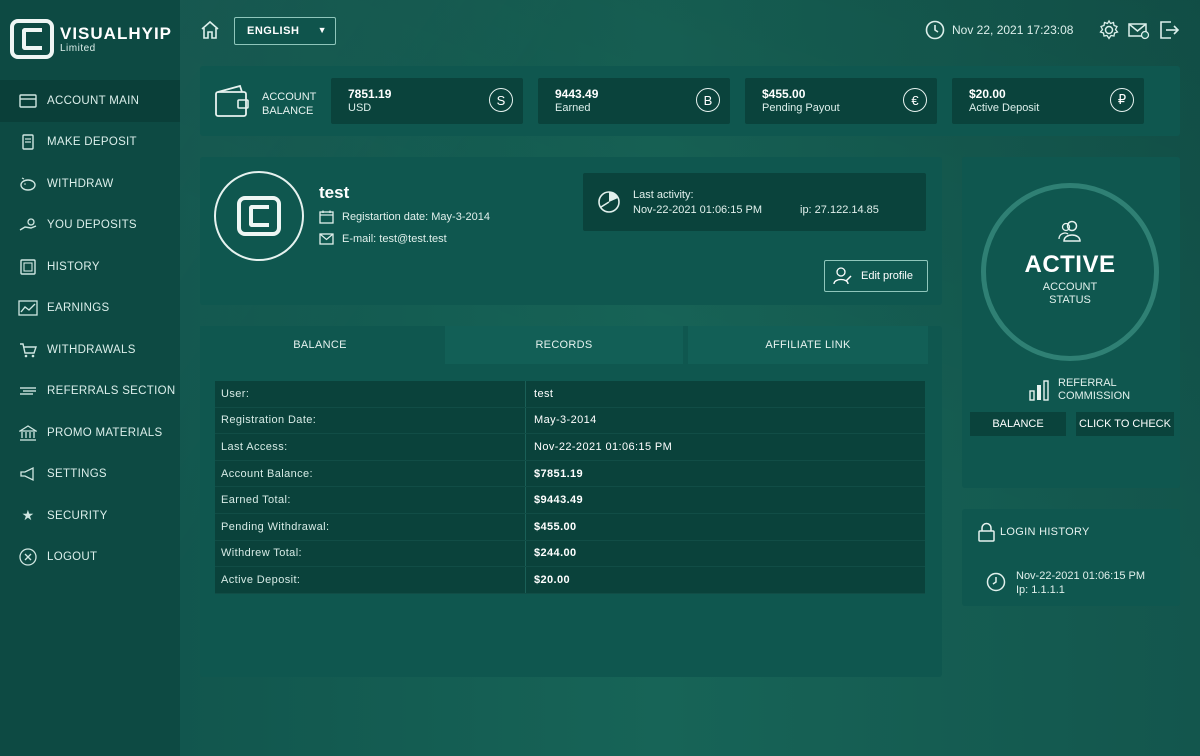 The image size is (1200, 756). Describe the element at coordinates (603, 446) in the screenshot. I see `row-value: Nov-22-2021 01:06:15 PM` at that location.